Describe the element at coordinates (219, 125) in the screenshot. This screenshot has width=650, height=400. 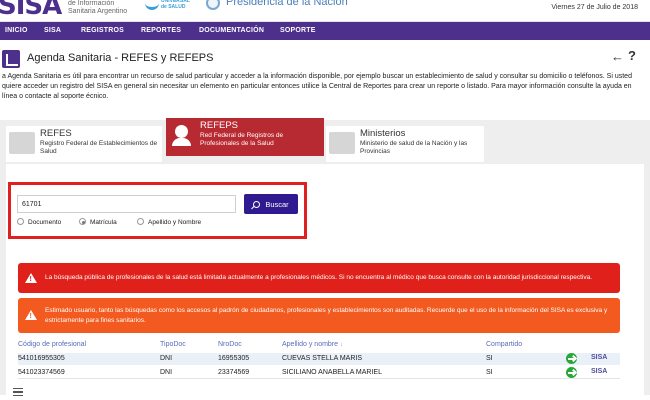
I see `tab-title: REFEPS` at that location.